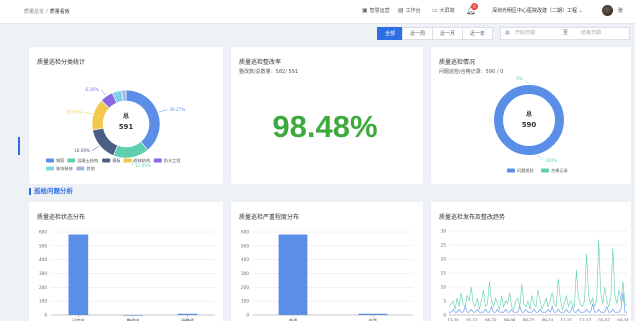 Image resolution: width=635 pixels, height=321 pixels. Describe the element at coordinates (78, 319) in the screenshot. I see `x-tick-label: 已完成` at that location.